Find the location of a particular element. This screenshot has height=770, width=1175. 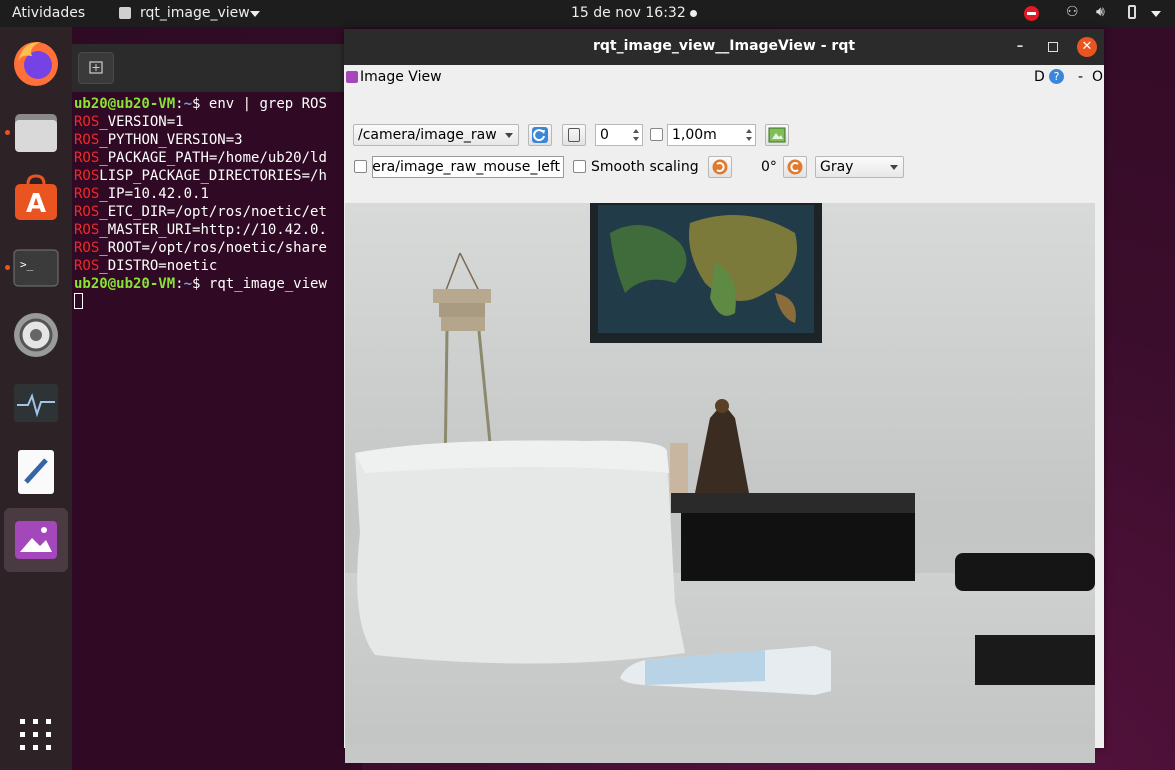

software-icon: A is located at coordinates (36, 197).